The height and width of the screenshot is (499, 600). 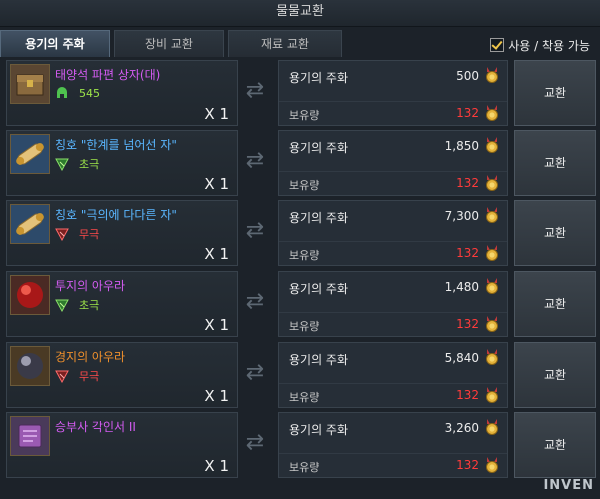 What do you see at coordinates (393, 445) in the screenshot?
I see `price-panel: 용기의 주화 3,260 보유량 132` at bounding box center [393, 445].